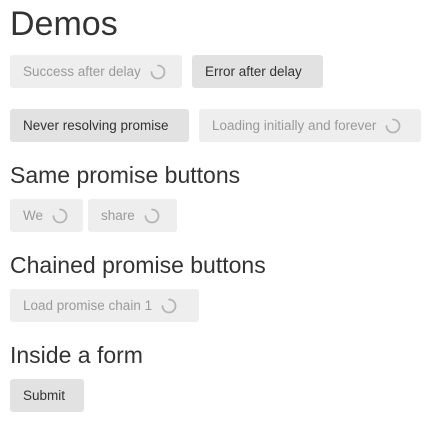 This screenshot has height=434, width=435. I want to click on never-resolving-promise-button: Never resolving promise, so click(99, 125).